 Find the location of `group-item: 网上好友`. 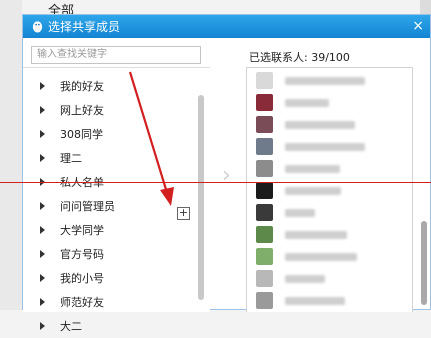

group-item: 网上好友 is located at coordinates (113, 110).